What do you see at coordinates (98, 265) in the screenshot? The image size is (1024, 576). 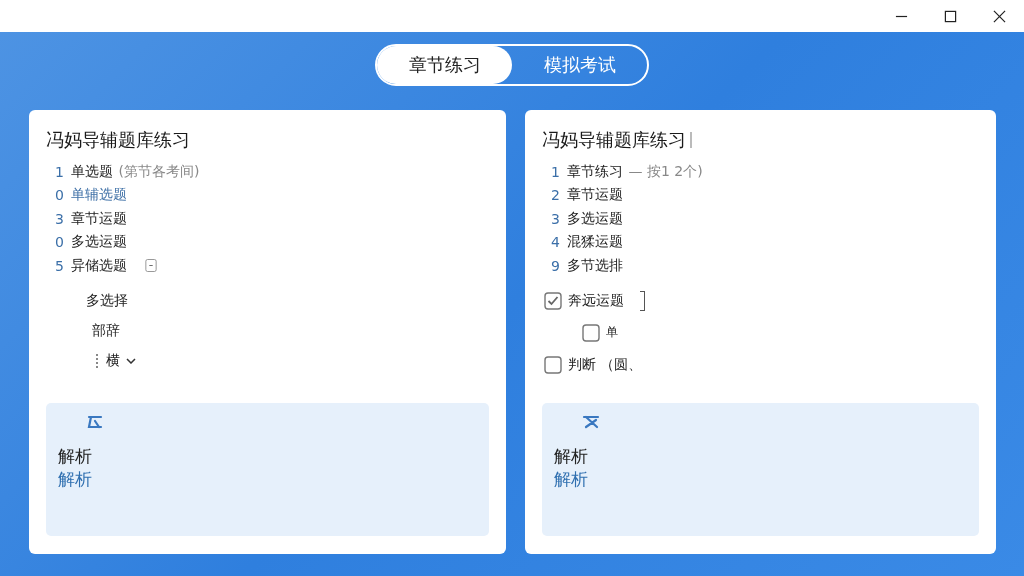 I see `question-type-item: 异储选题` at bounding box center [98, 265].